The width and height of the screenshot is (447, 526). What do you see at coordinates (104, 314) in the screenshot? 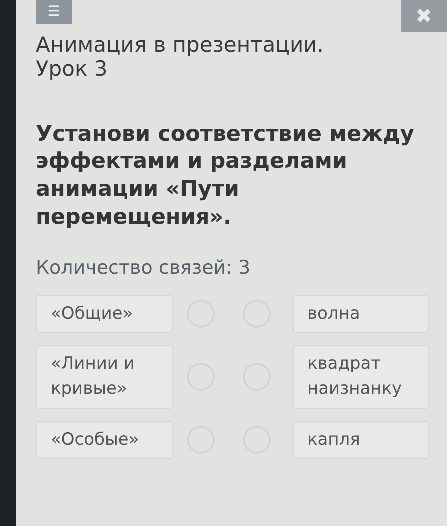
I see `left-option: «Общие»` at bounding box center [104, 314].